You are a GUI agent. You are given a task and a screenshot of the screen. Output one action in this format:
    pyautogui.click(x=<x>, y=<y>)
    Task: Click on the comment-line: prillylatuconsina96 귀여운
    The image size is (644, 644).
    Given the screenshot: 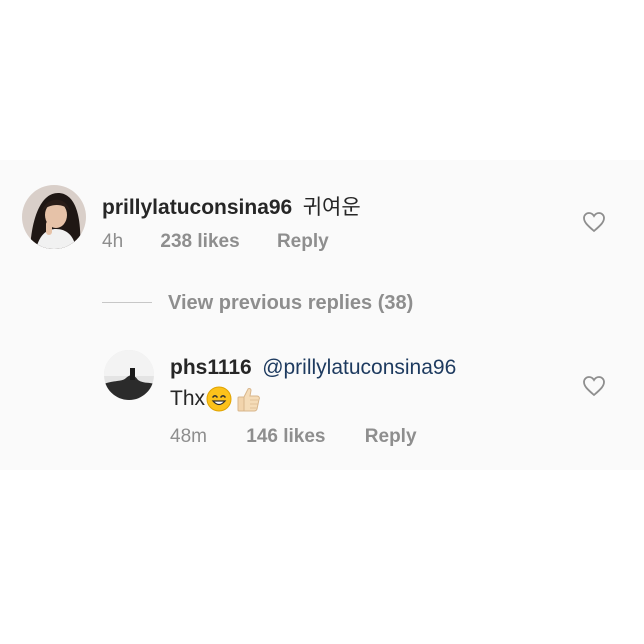 What is the action you would take?
    pyautogui.click(x=231, y=206)
    